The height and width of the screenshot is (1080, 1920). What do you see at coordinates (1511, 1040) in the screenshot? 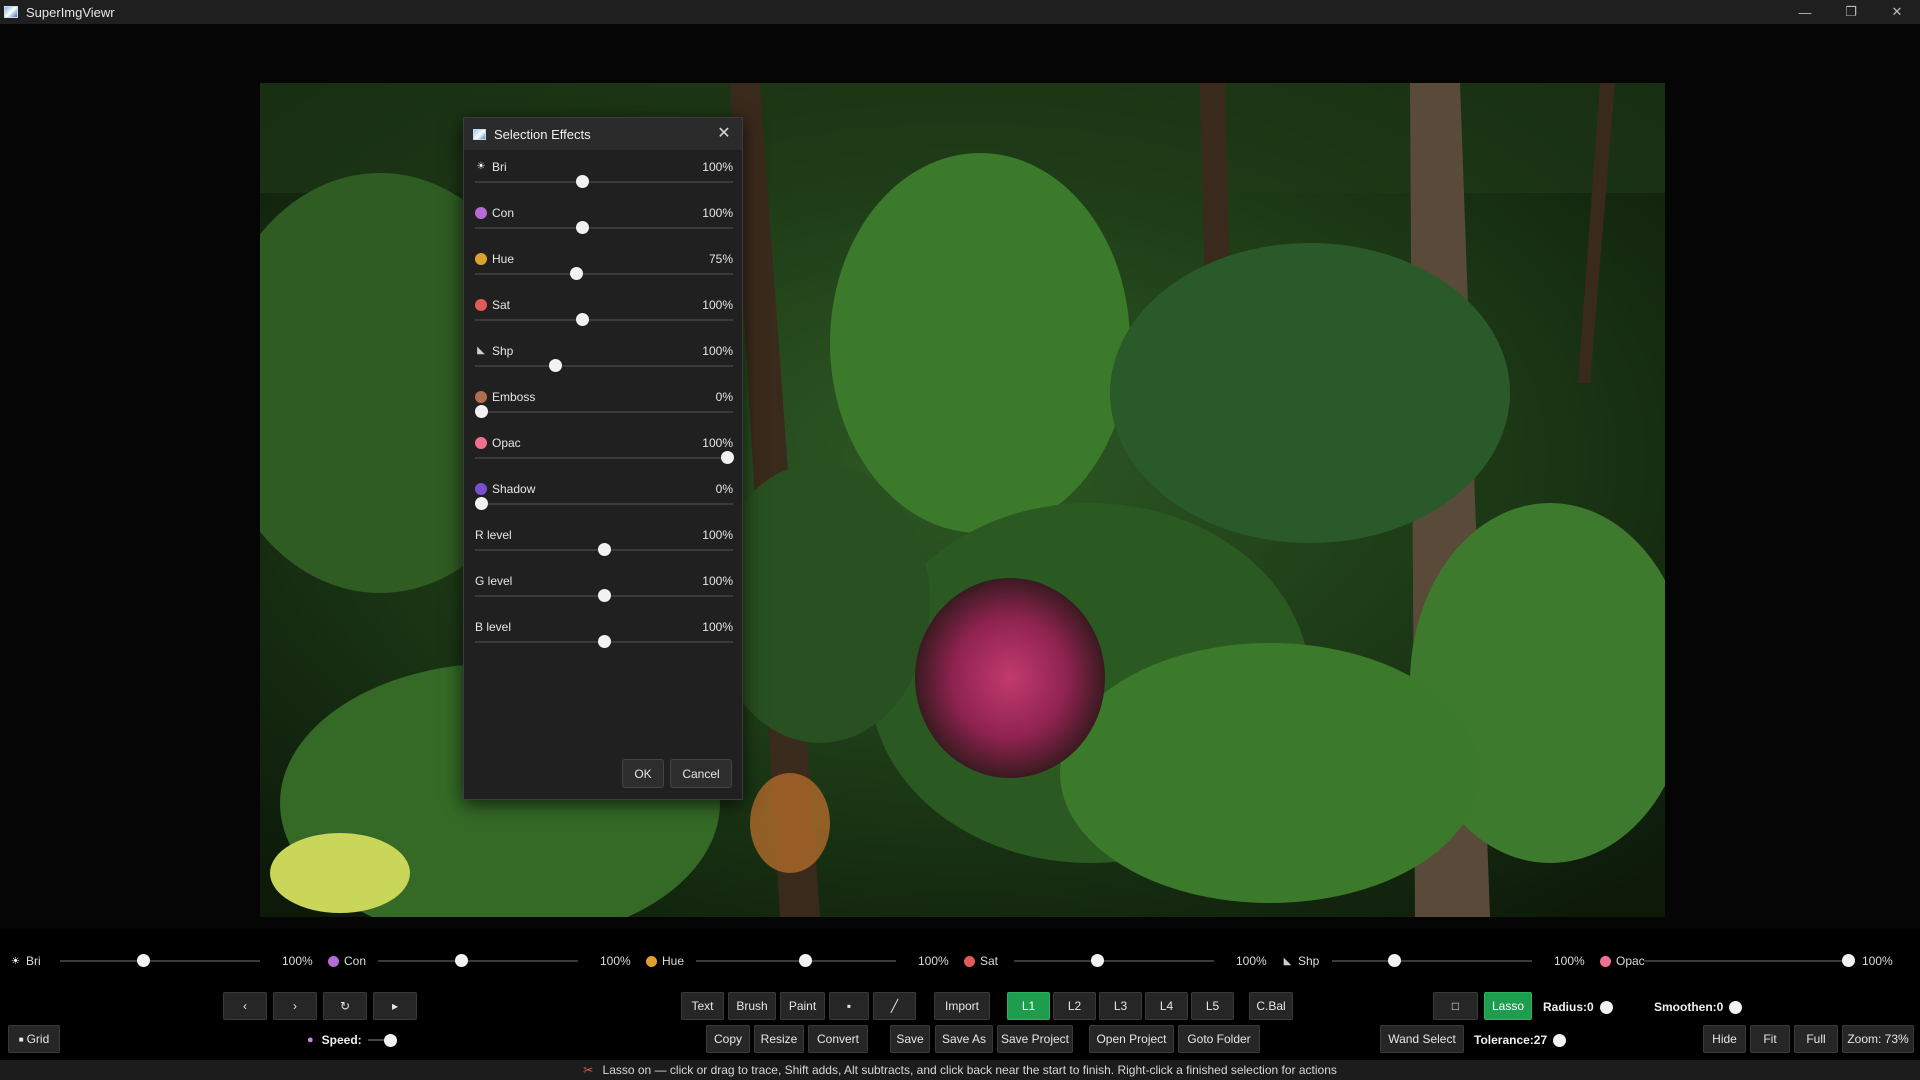
I see `tolerance-label: Tolerance:27` at bounding box center [1511, 1040].